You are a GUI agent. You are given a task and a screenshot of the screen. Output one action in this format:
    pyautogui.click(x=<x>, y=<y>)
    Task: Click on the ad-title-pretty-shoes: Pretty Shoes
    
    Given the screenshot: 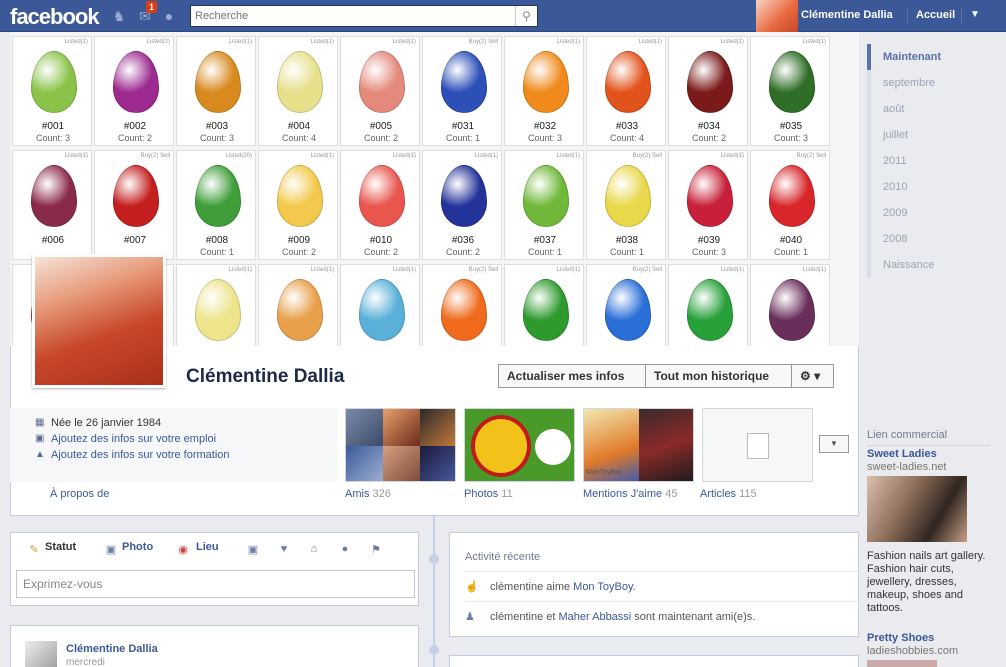 What is the action you would take?
    pyautogui.click(x=900, y=638)
    